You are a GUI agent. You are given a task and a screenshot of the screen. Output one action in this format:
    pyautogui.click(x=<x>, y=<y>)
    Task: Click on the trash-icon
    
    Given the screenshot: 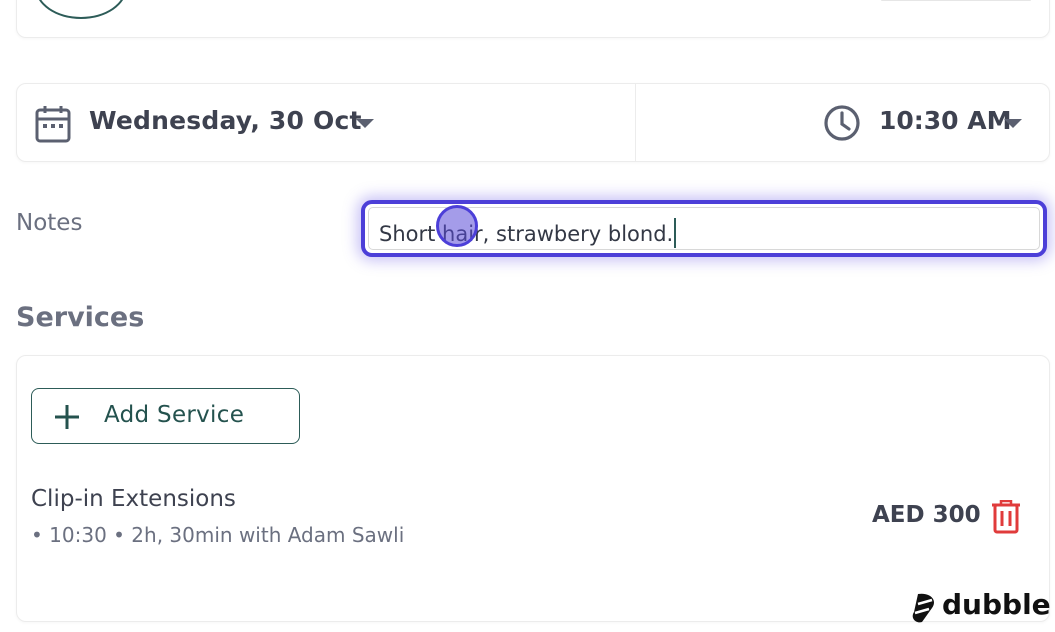 What is the action you would take?
    pyautogui.click(x=1006, y=517)
    